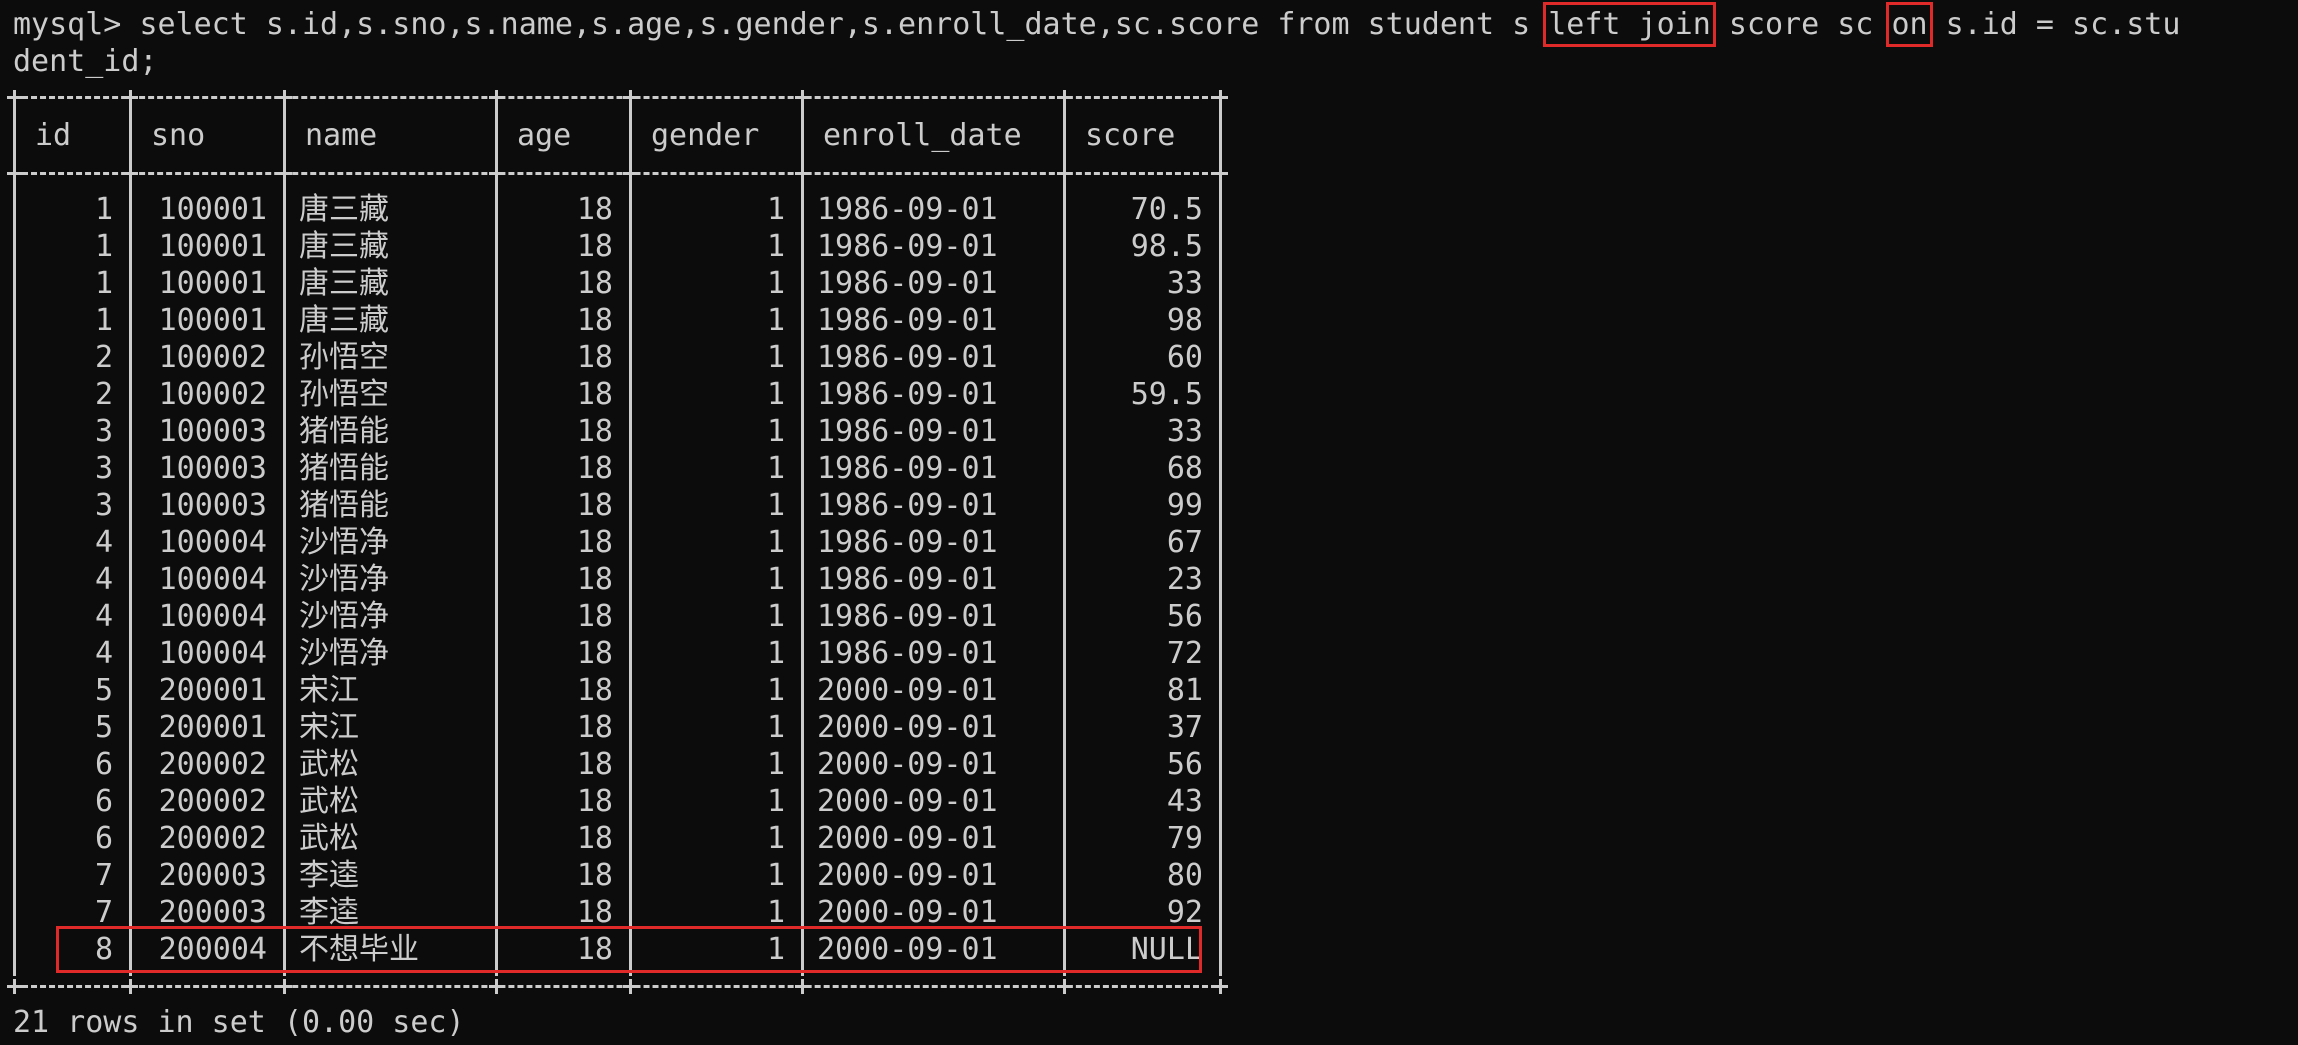 This screenshot has height=1045, width=2298. Describe the element at coordinates (705, 135) in the screenshot. I see `column-header-gender: gender` at that location.